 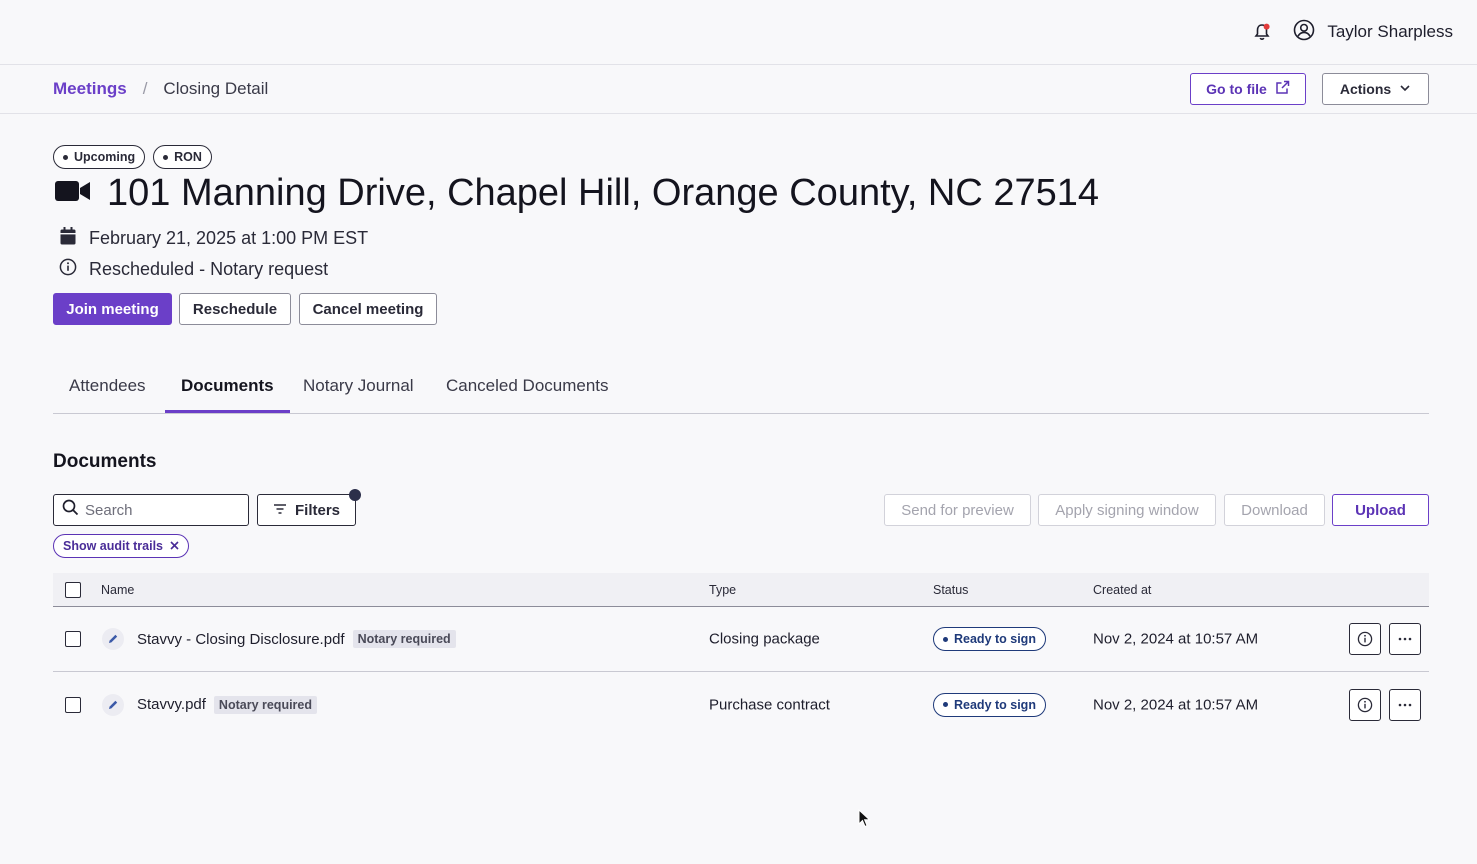 What do you see at coordinates (1304, 32) in the screenshot?
I see `user-circle-icon` at bounding box center [1304, 32].